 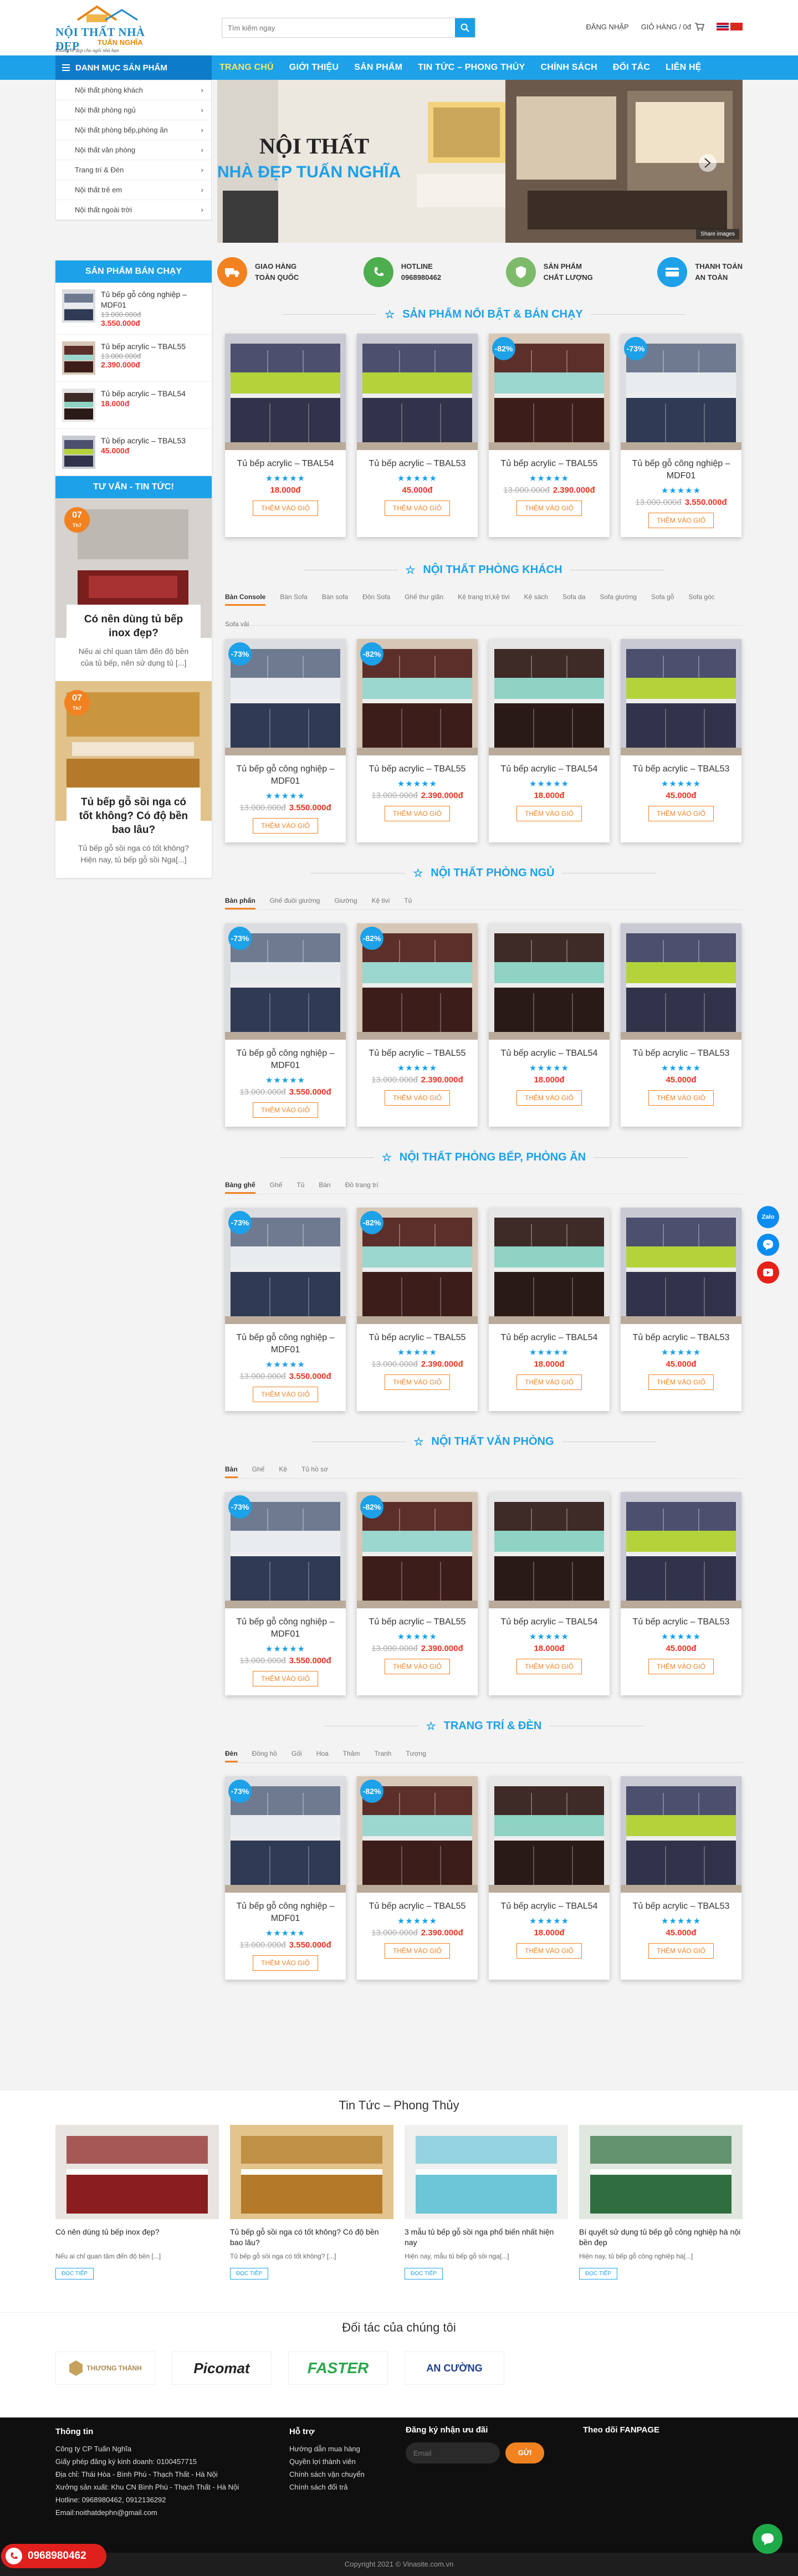 What do you see at coordinates (74, 2273) in the screenshot?
I see `read-more-button: ĐỌC TIẾP` at bounding box center [74, 2273].